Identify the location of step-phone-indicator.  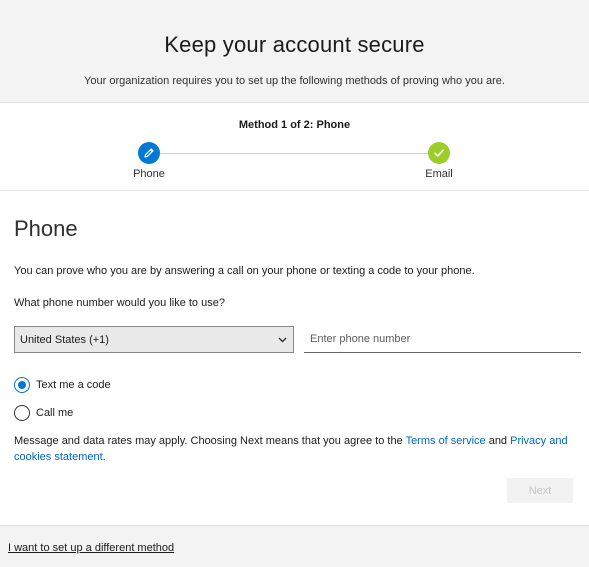
(149, 153).